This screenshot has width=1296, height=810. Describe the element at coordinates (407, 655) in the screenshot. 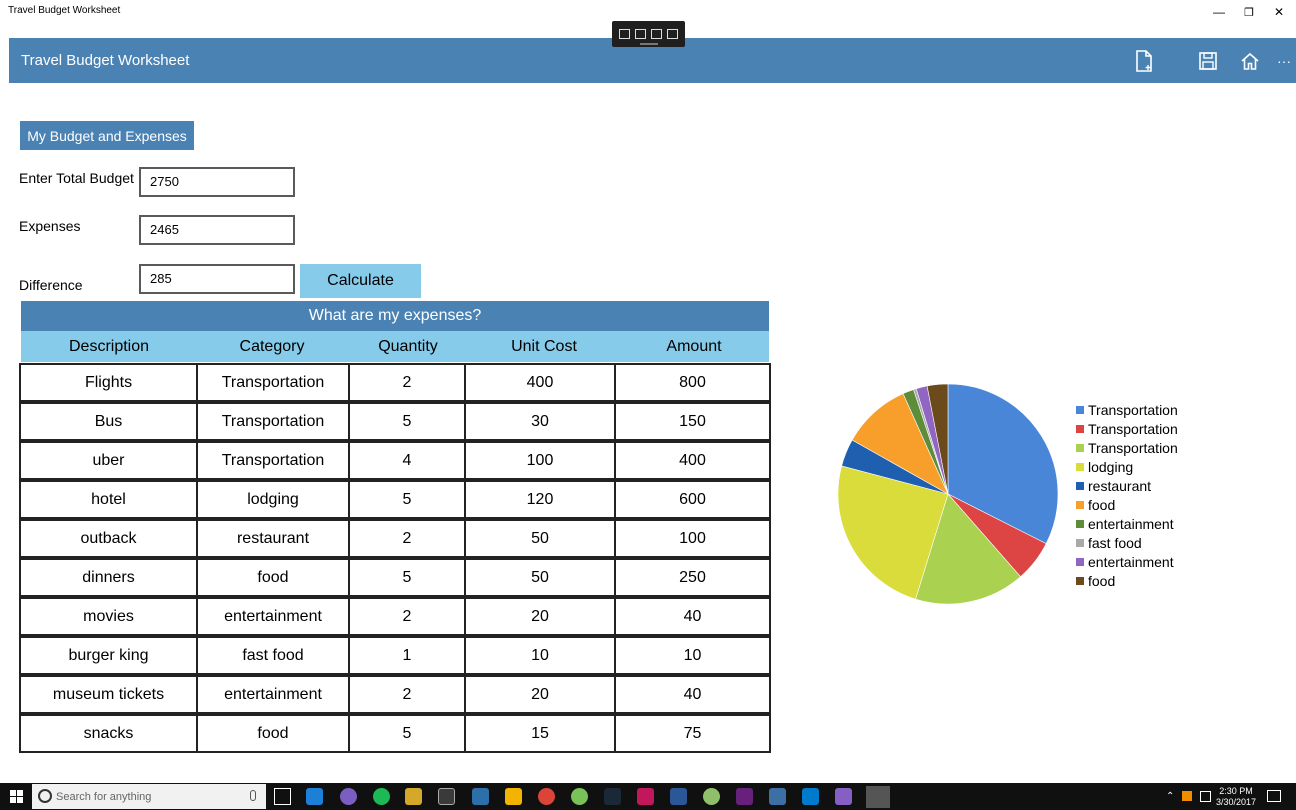

I see `cell-quantity: 1` at that location.